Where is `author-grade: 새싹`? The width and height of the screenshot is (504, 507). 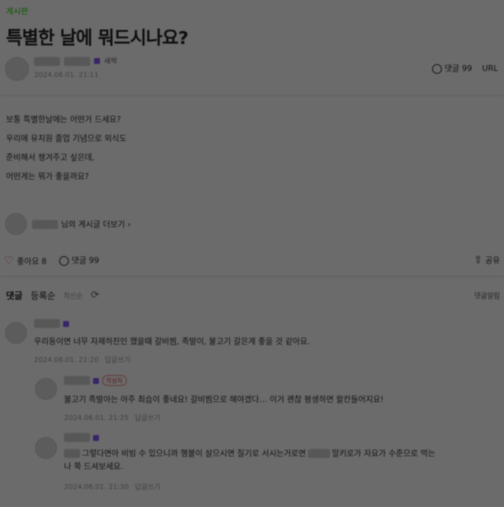 author-grade: 새싹 is located at coordinates (110, 61).